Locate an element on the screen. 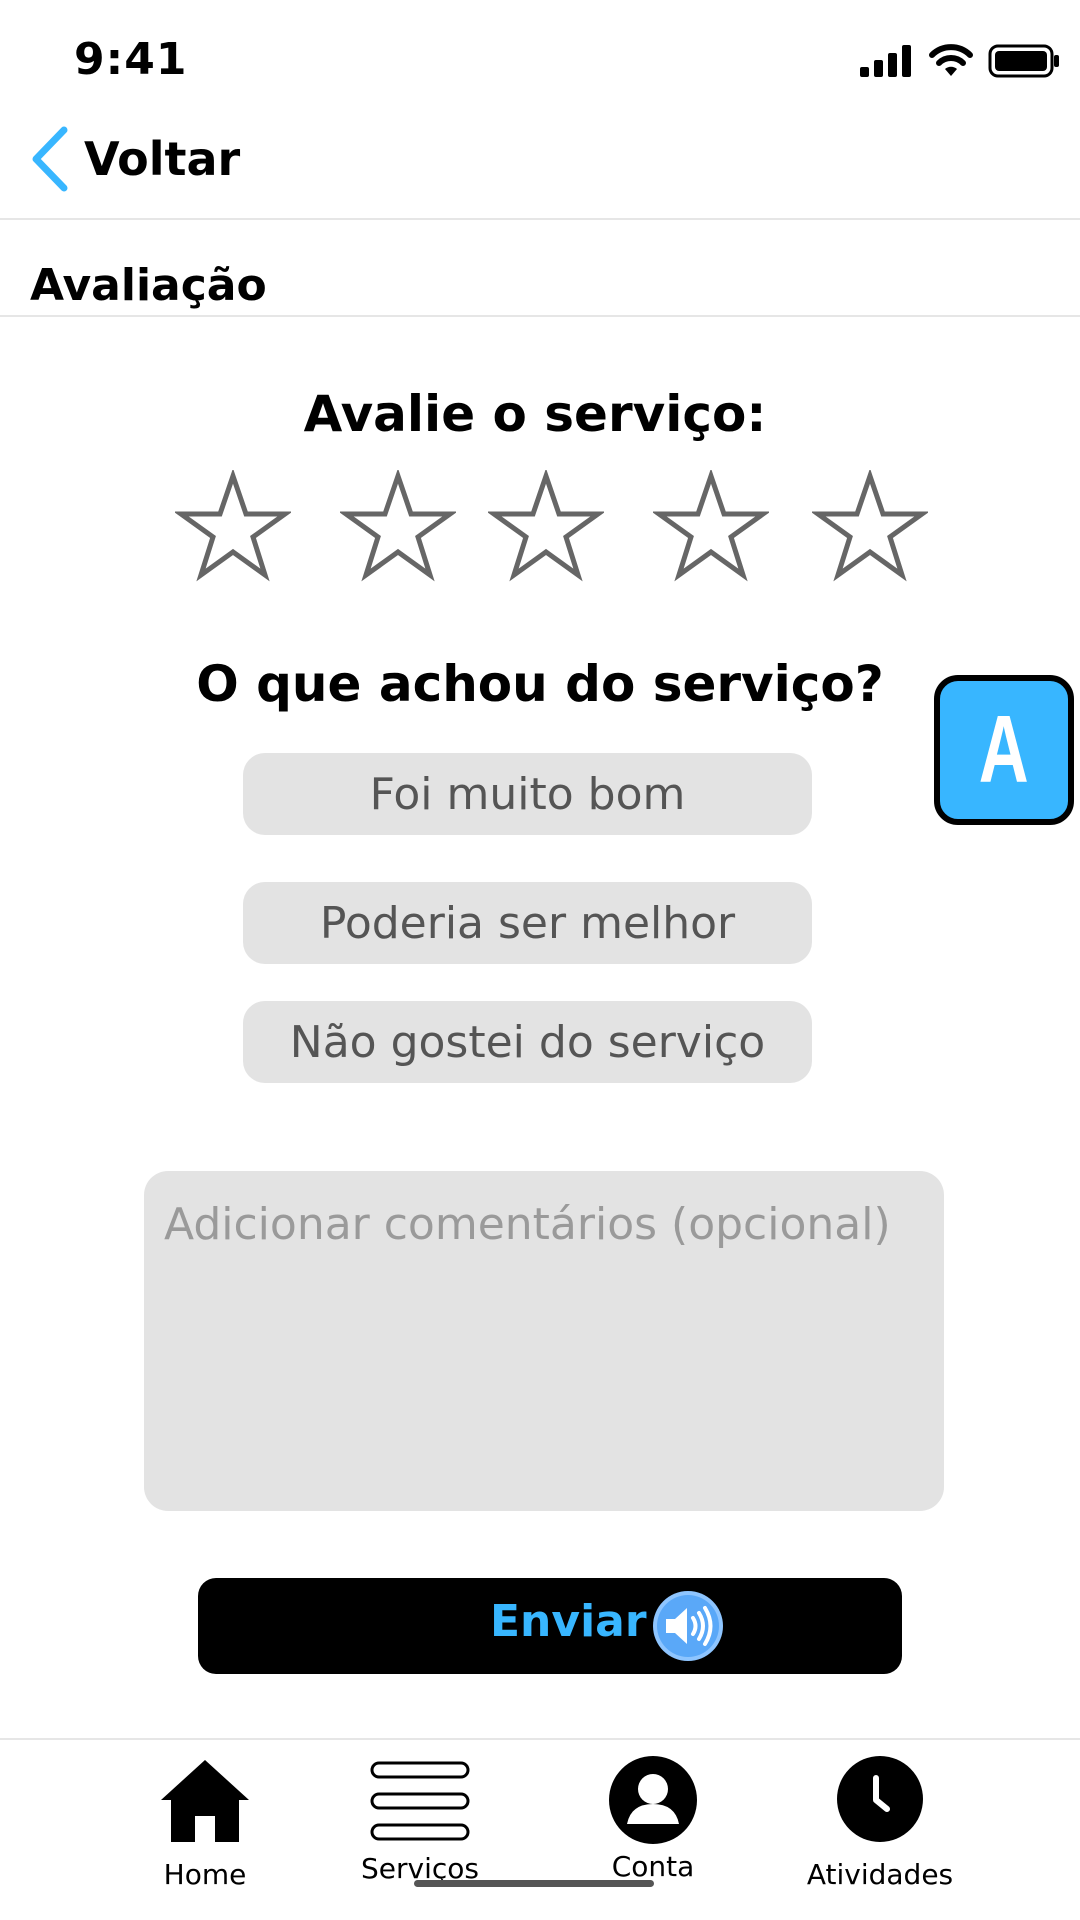 This screenshot has height=1920, width=1080. star-2-icon is located at coordinates (398, 526).